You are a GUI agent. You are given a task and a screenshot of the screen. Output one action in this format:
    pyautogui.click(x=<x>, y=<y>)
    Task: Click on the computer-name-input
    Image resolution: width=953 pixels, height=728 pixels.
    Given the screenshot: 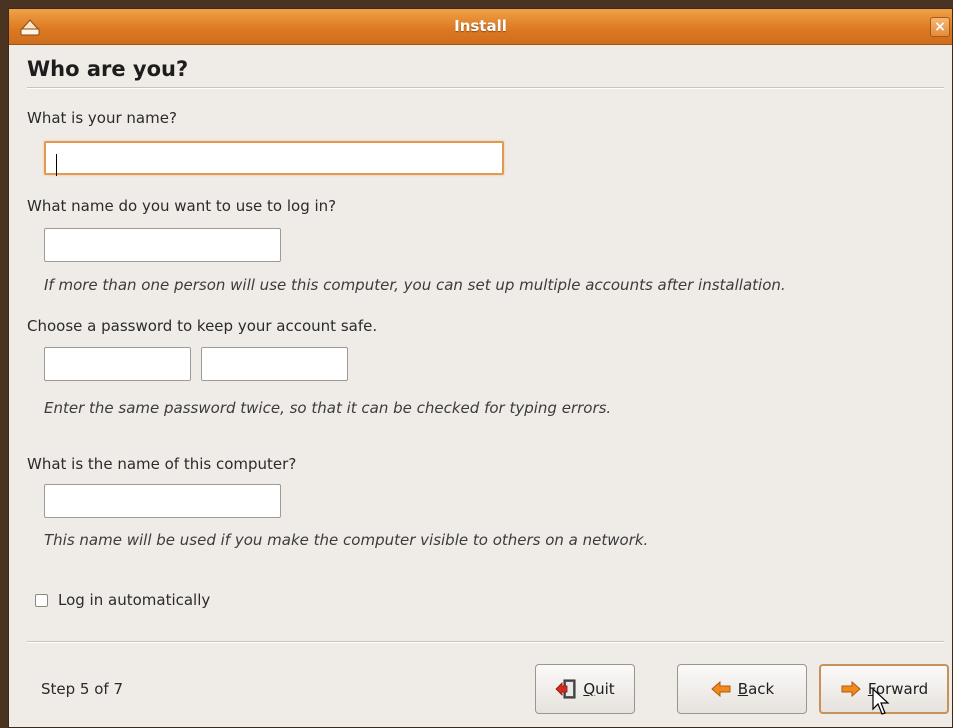 What is the action you would take?
    pyautogui.click(x=162, y=501)
    